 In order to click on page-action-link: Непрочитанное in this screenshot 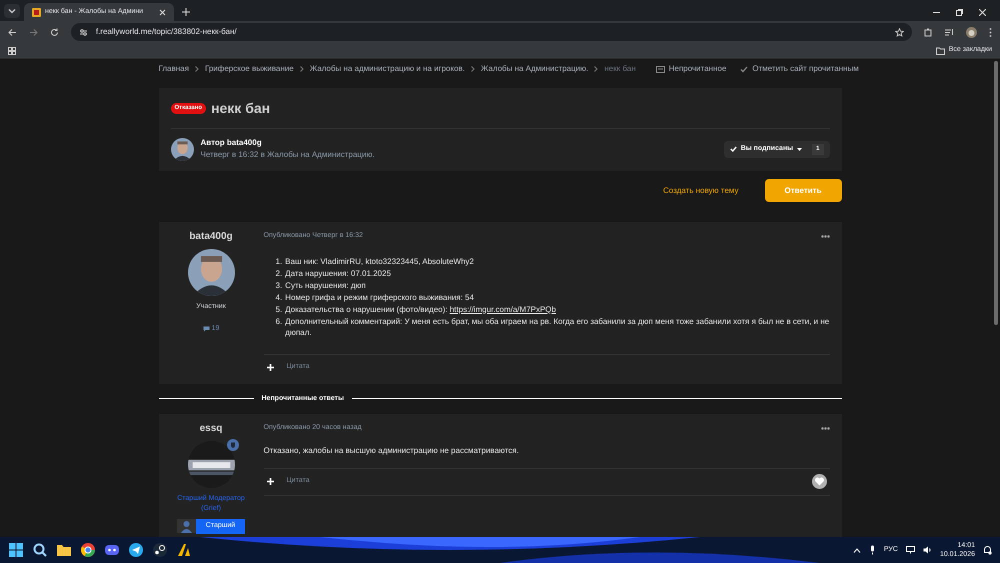, I will do `click(691, 69)`.